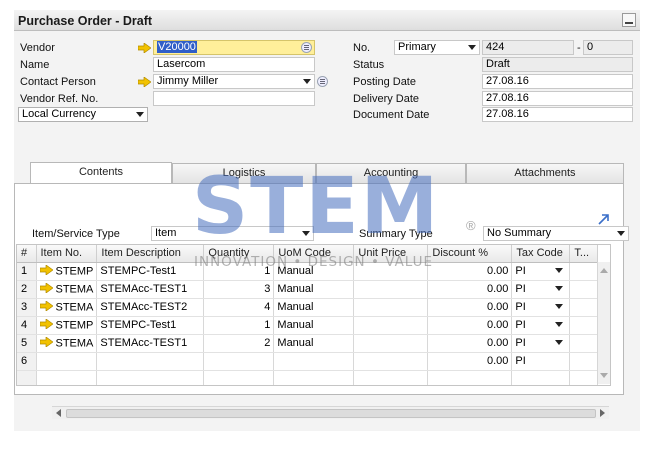 This screenshot has width=656, height=453. What do you see at coordinates (239, 343) in the screenshot?
I see `quantity-cell: 2` at bounding box center [239, 343].